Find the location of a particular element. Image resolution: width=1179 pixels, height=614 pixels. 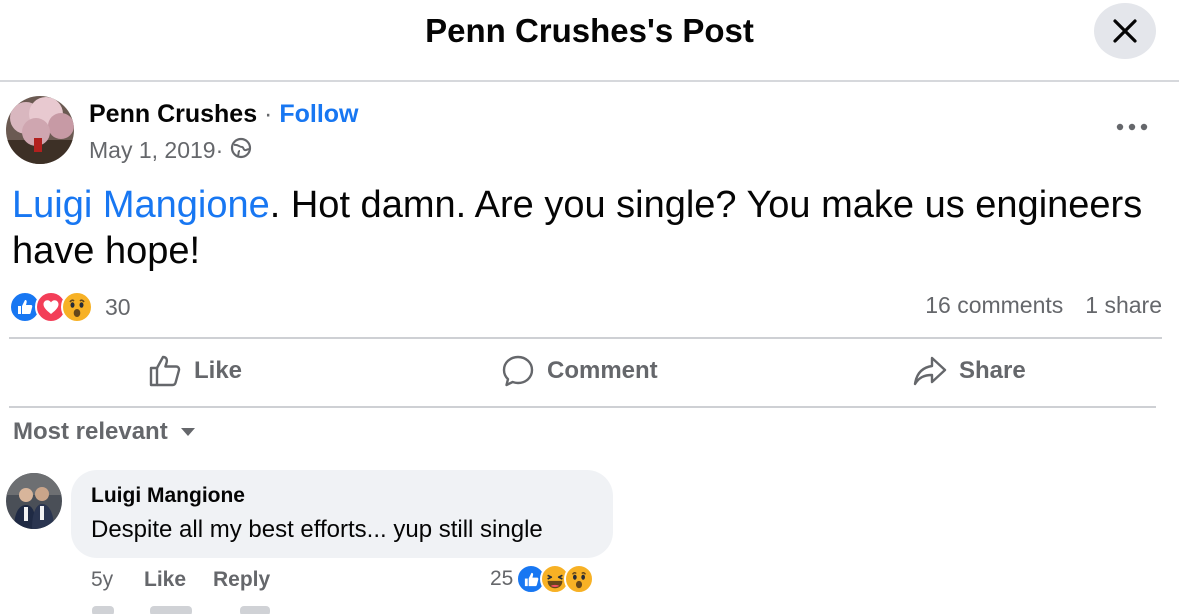

comment-button: Comment is located at coordinates (579, 371).